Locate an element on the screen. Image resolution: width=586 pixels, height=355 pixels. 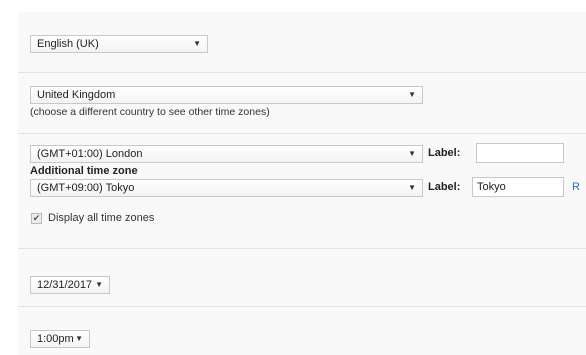
additional-timezone-heading: Additional time zone is located at coordinates (84, 171).